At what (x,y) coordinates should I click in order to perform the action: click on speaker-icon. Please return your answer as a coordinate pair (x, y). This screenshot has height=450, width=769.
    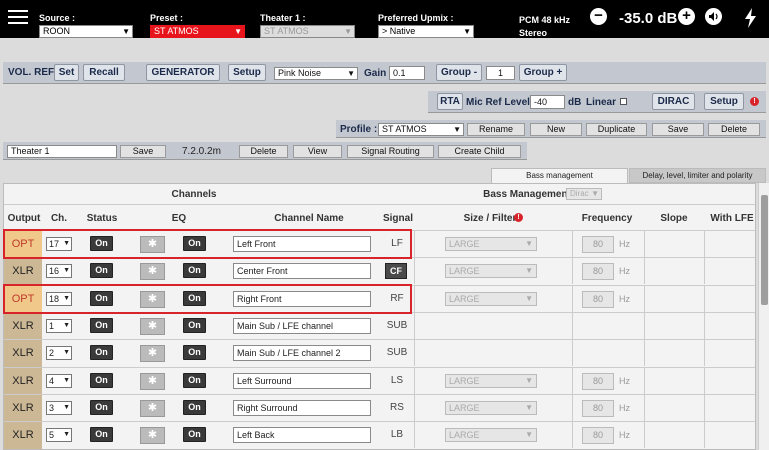
    Looking at the image, I should click on (713, 16).